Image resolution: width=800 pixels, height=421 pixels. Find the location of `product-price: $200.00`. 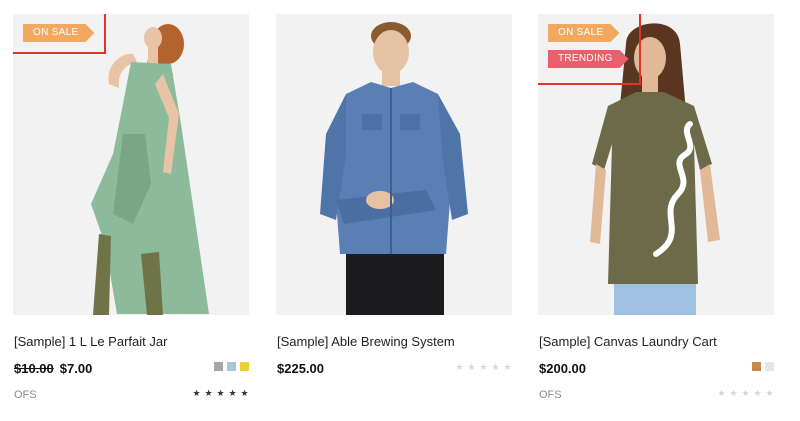

product-price: $200.00 is located at coordinates (562, 368).